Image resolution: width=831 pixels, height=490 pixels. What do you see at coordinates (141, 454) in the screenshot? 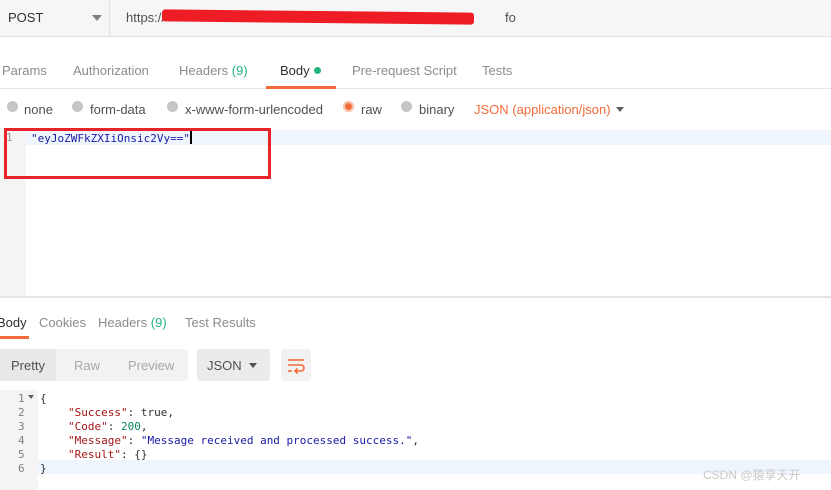
I see `json-value: {}` at bounding box center [141, 454].